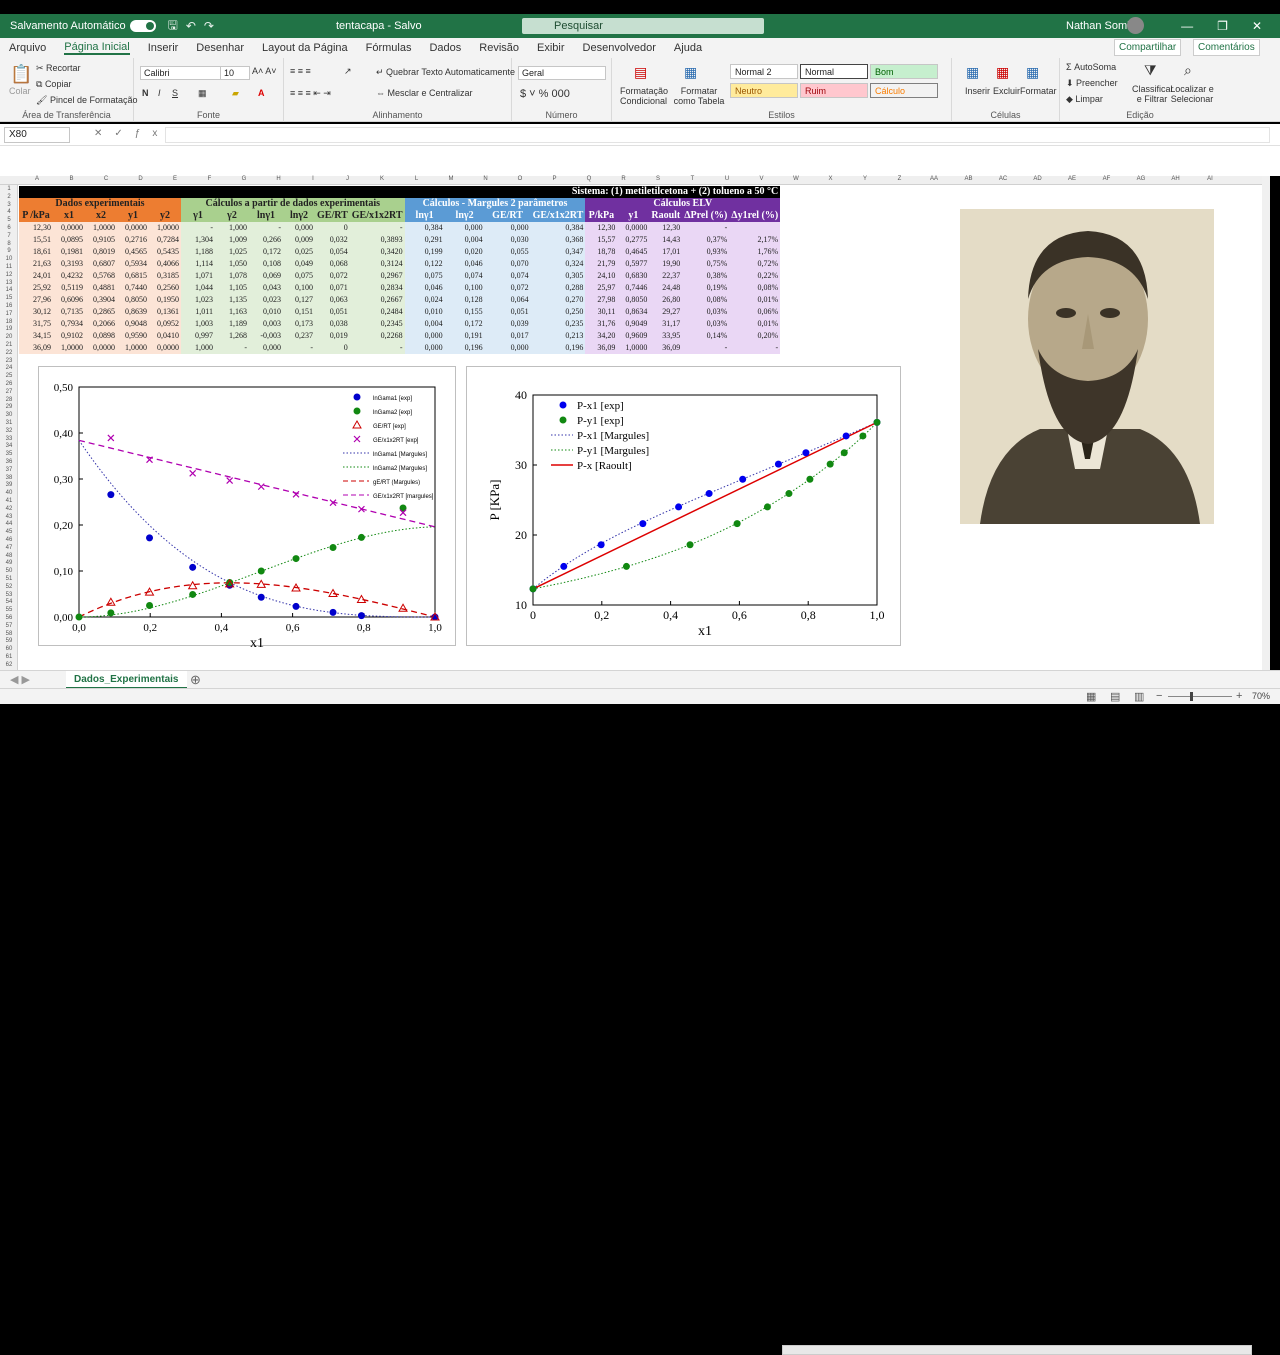 Image resolution: width=1280 pixels, height=1355 pixels. What do you see at coordinates (101, 216) in the screenshot?
I see `column-header: x2` at bounding box center [101, 216].